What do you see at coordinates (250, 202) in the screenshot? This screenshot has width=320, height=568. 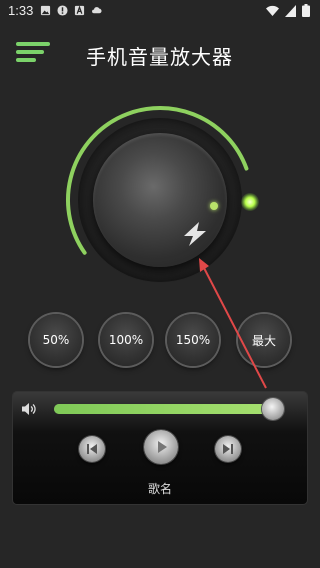 I see `arc-glow-indicator` at bounding box center [250, 202].